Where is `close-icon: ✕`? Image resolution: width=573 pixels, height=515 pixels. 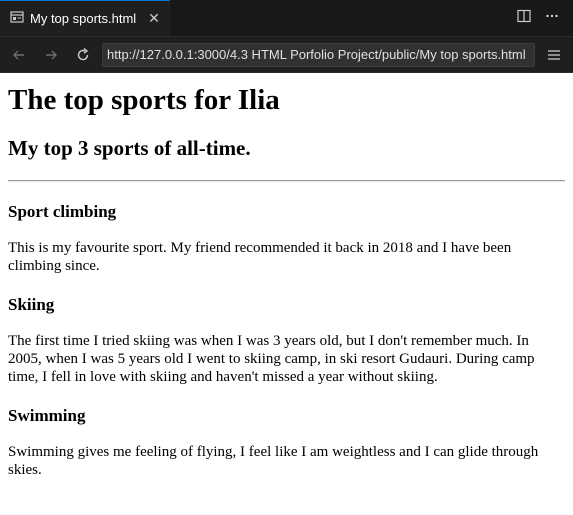
close-icon: ✕ is located at coordinates (154, 18).